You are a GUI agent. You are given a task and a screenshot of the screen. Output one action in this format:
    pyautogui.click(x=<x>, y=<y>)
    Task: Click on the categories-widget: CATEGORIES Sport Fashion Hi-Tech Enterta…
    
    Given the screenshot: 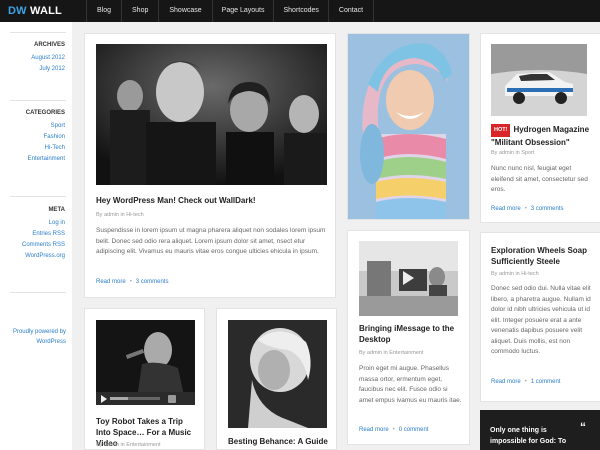 What is the action you would take?
    pyautogui.click(x=45, y=137)
    